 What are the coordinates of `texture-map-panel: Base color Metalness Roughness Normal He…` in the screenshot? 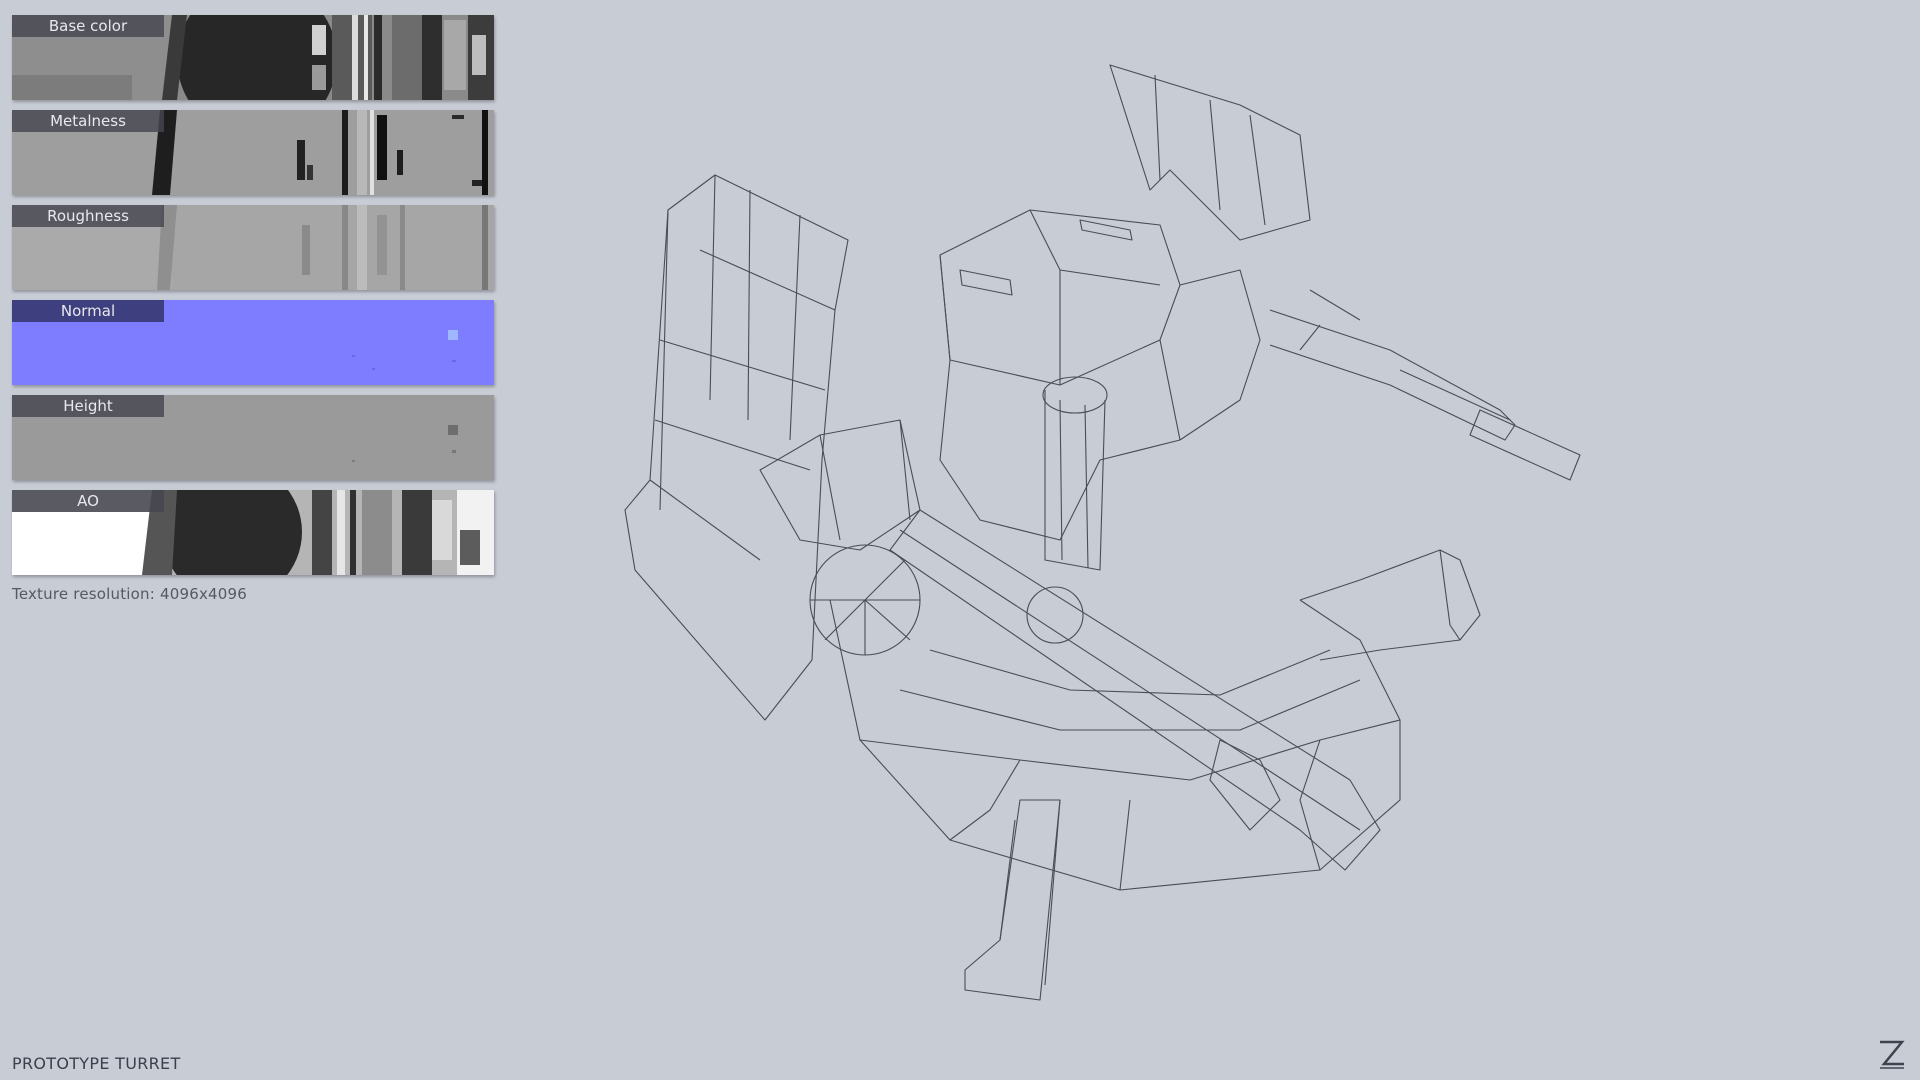 It's located at (253, 309).